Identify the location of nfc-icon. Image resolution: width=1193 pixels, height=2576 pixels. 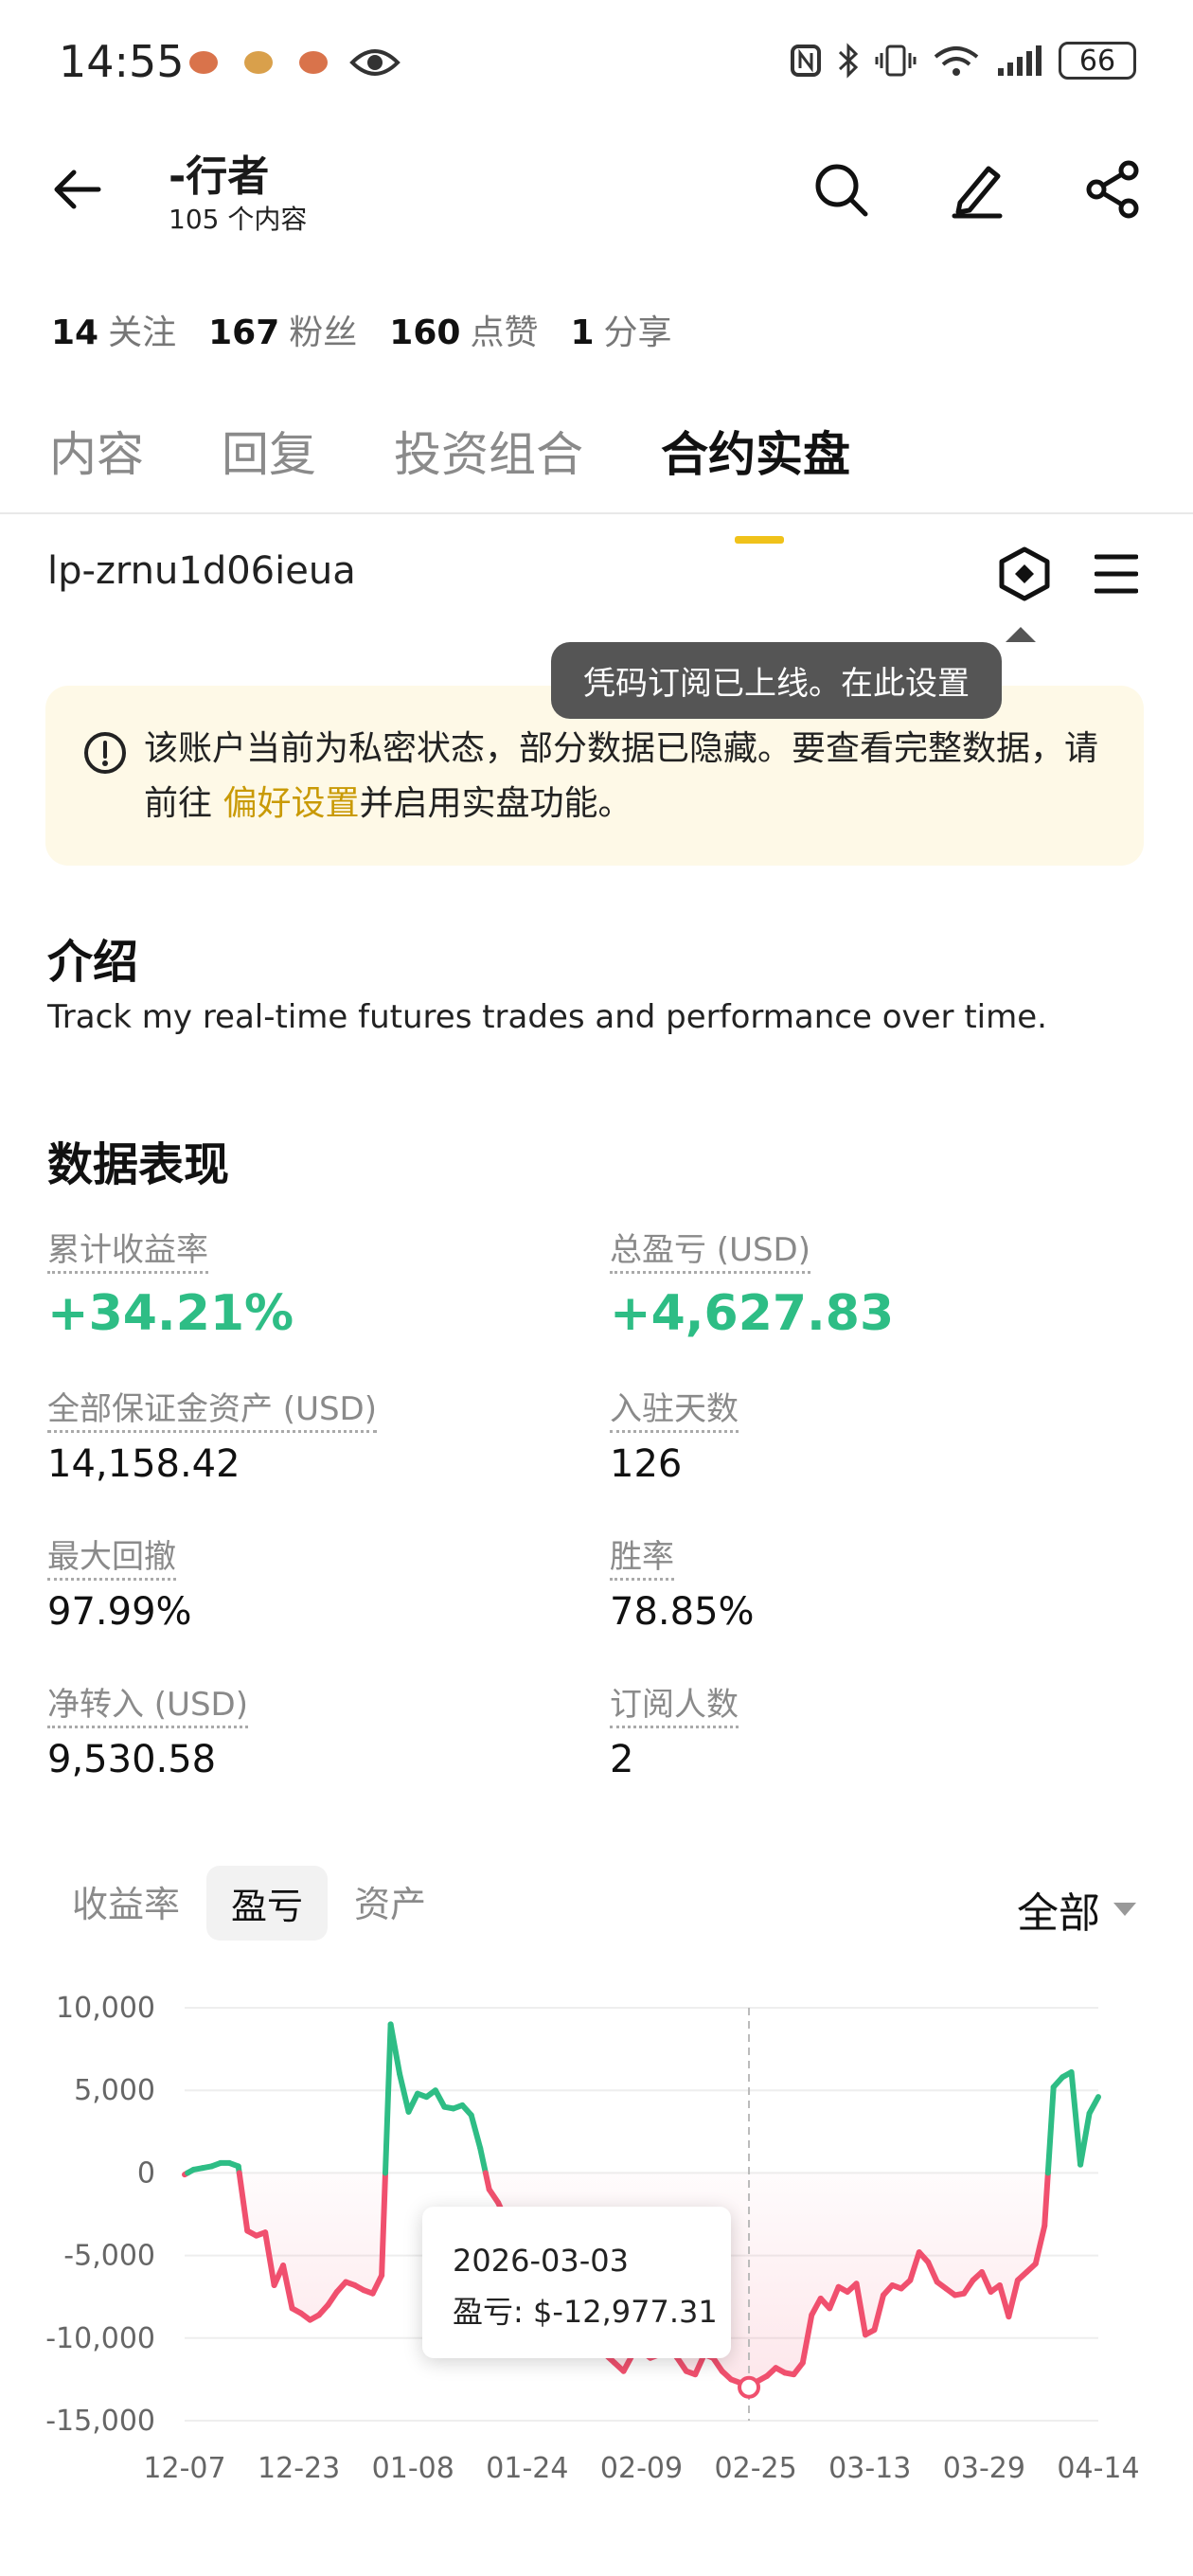
(806, 61).